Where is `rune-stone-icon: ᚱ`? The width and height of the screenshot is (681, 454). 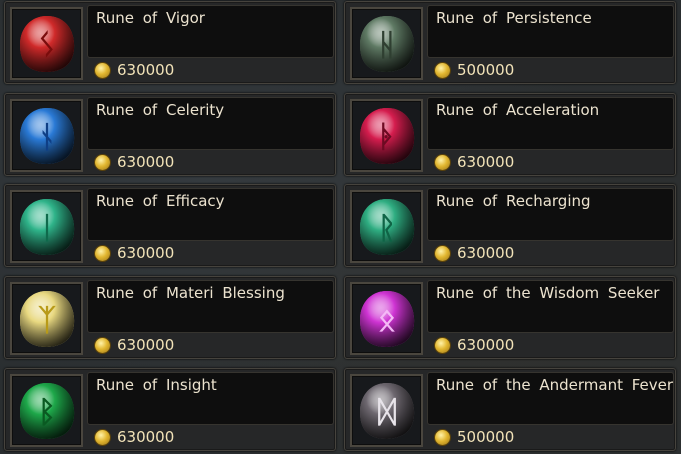 rune-stone-icon: ᚱ is located at coordinates (386, 226).